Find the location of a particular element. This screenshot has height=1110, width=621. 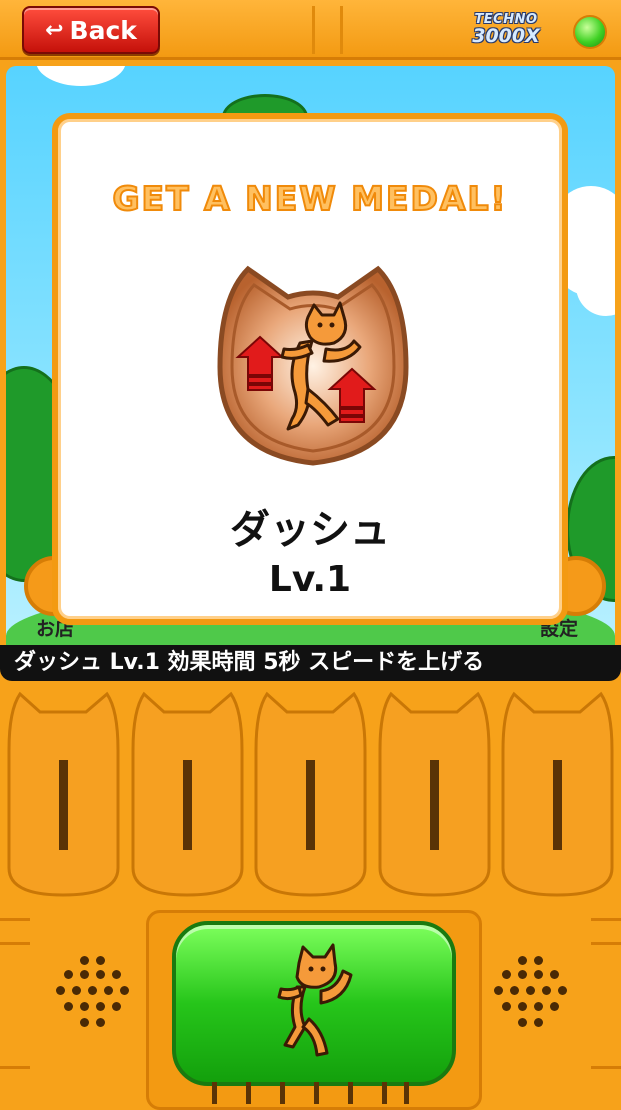

info-ticker: ダッシュ Lv.1 効果時間 5秒 スピードを上げる is located at coordinates (310, 663).